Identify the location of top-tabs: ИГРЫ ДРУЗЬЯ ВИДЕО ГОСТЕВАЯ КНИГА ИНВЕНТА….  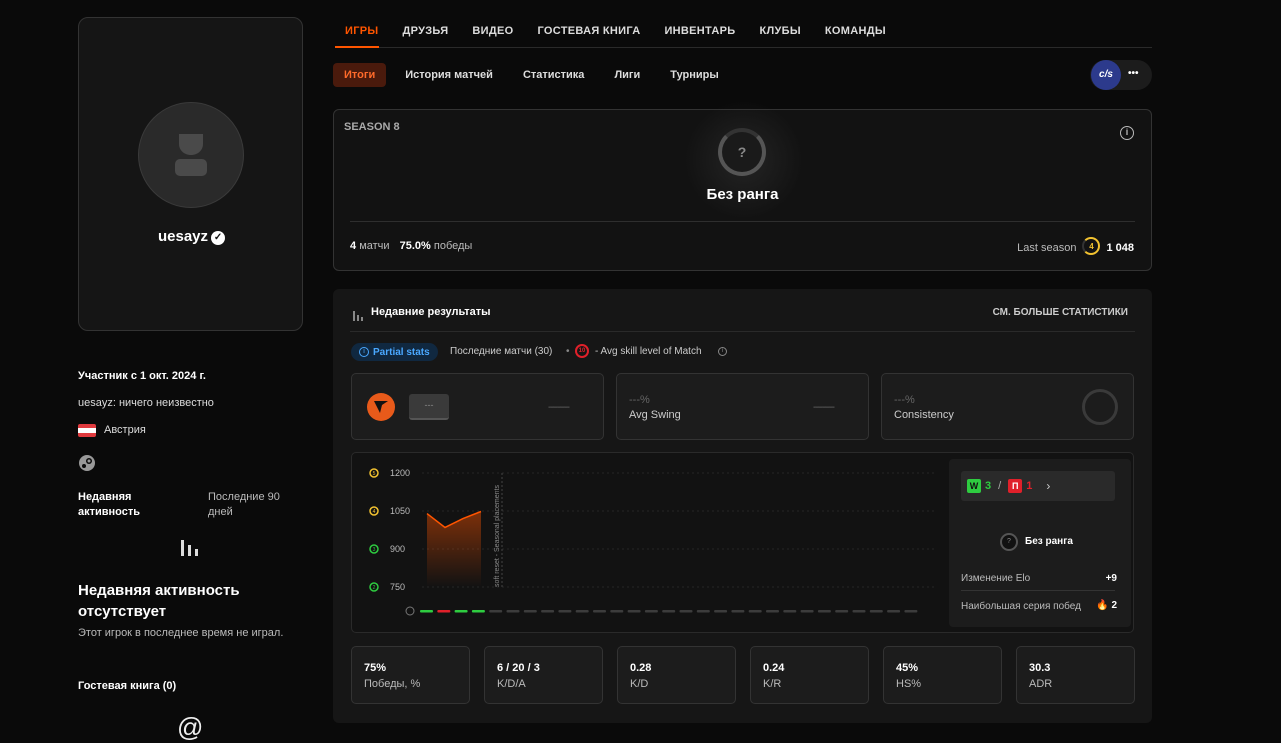
(615, 31).